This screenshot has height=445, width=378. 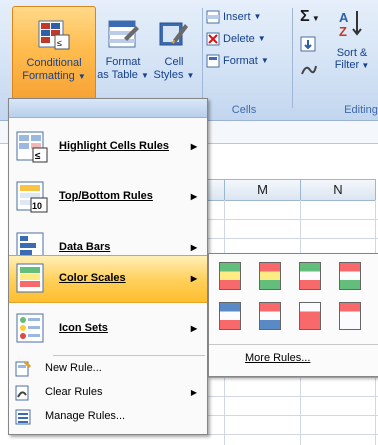 I want to click on sort-filter-label1: Sort &, so click(x=352, y=53).